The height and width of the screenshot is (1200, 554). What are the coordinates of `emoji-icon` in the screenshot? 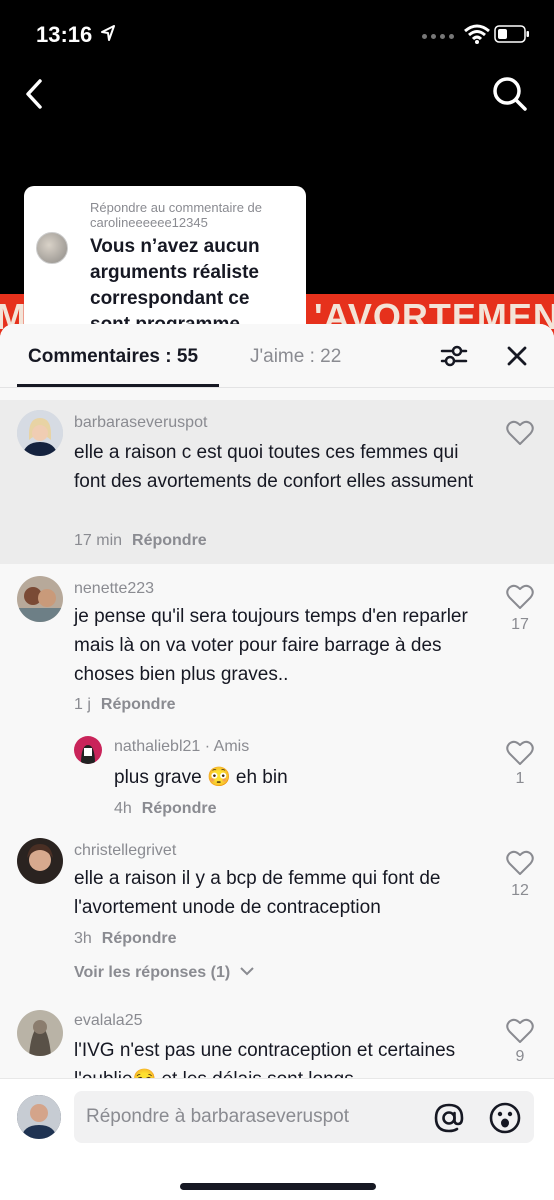 It's located at (505, 1118).